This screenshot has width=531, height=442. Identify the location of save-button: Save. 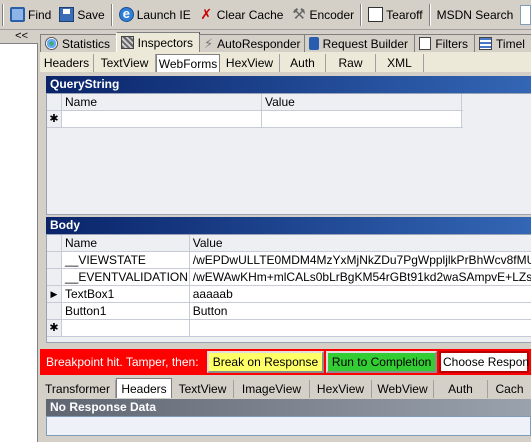
(81, 15).